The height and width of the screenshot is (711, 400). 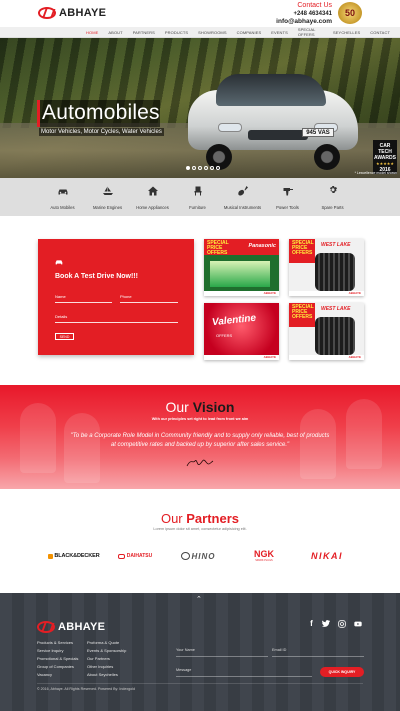 I want to click on partner-nikai: NIKAI, so click(x=327, y=556).